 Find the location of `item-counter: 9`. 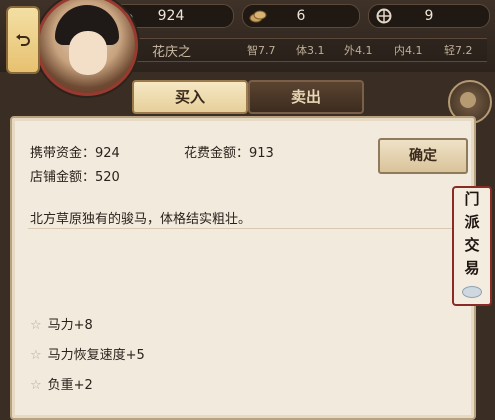

item-counter: 9 is located at coordinates (429, 16).